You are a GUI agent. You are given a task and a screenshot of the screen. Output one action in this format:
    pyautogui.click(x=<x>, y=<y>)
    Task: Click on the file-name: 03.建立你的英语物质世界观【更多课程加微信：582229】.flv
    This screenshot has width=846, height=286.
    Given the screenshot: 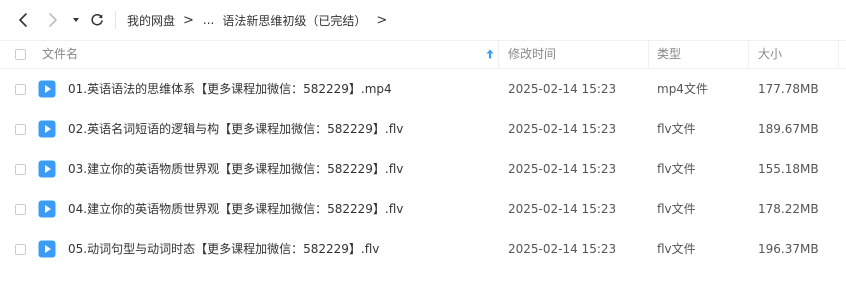 What is the action you would take?
    pyautogui.click(x=235, y=169)
    